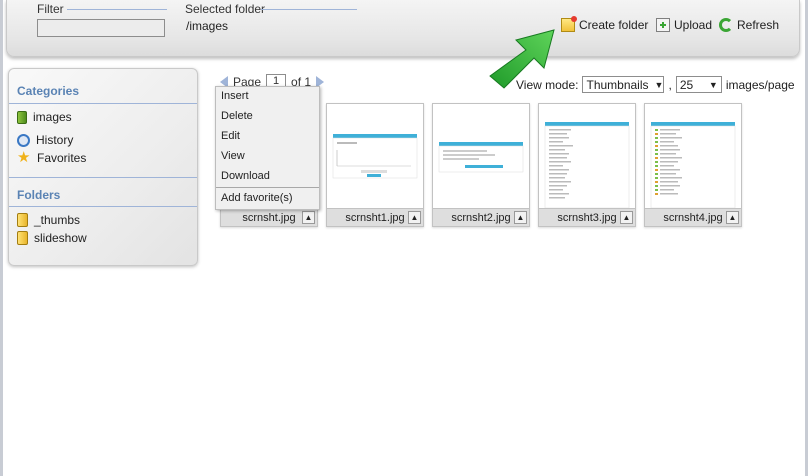  I want to click on view-mode-select: Thumbnails ▼, so click(623, 84).